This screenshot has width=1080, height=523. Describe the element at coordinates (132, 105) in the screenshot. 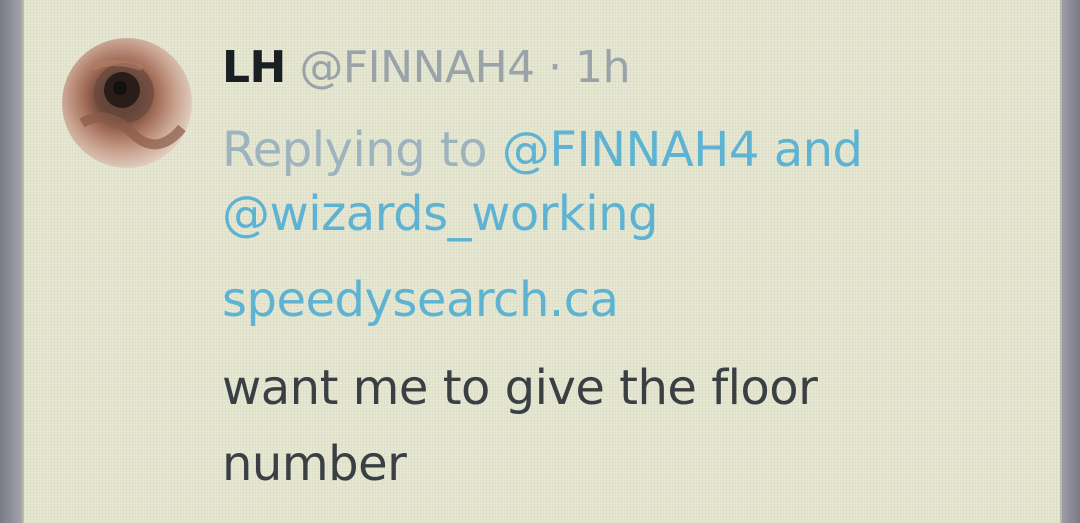

I see `avatar-image-icon` at that location.